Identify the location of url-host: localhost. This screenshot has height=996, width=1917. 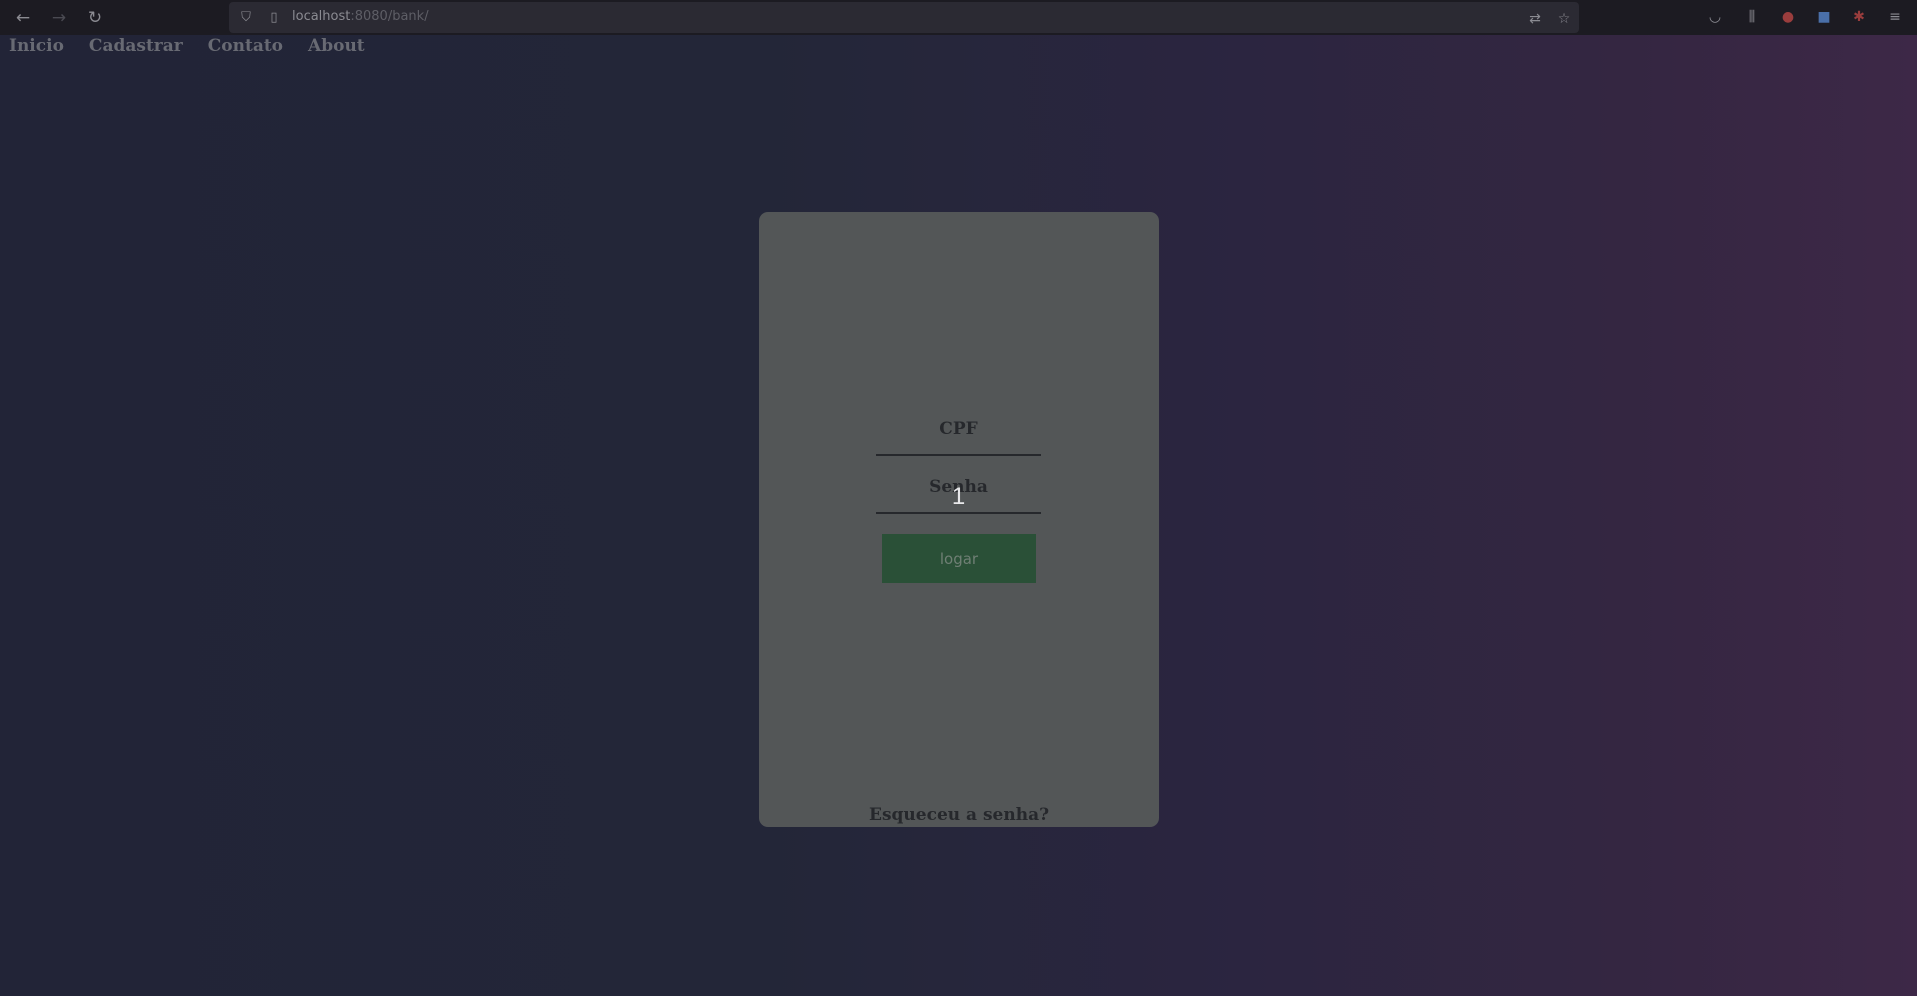
(321, 16).